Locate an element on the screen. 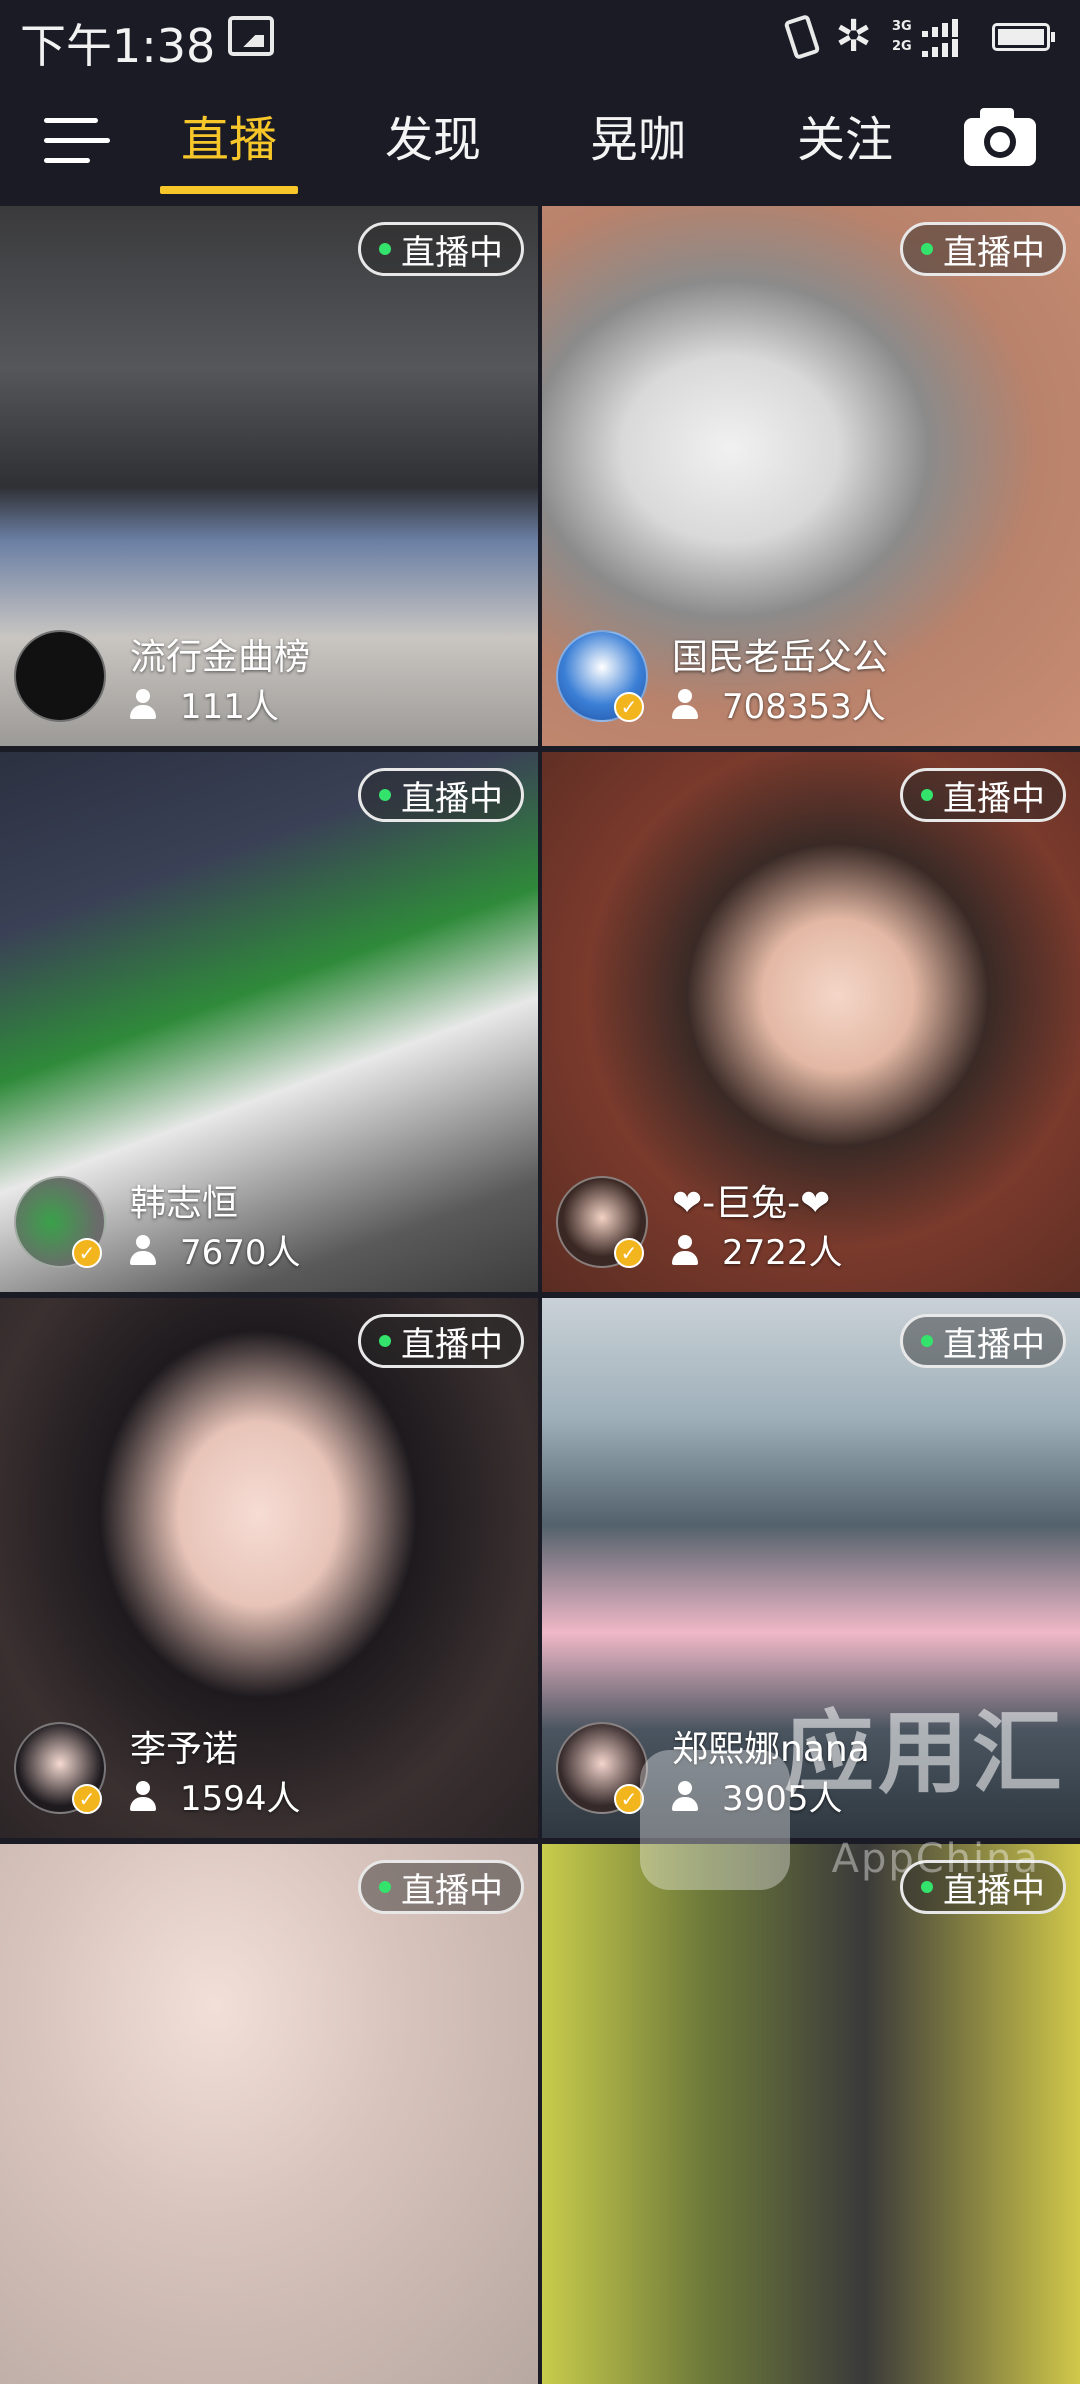 Image resolution: width=1080 pixels, height=2384 pixels. viewer-count: 1594人 is located at coordinates (215, 1795).